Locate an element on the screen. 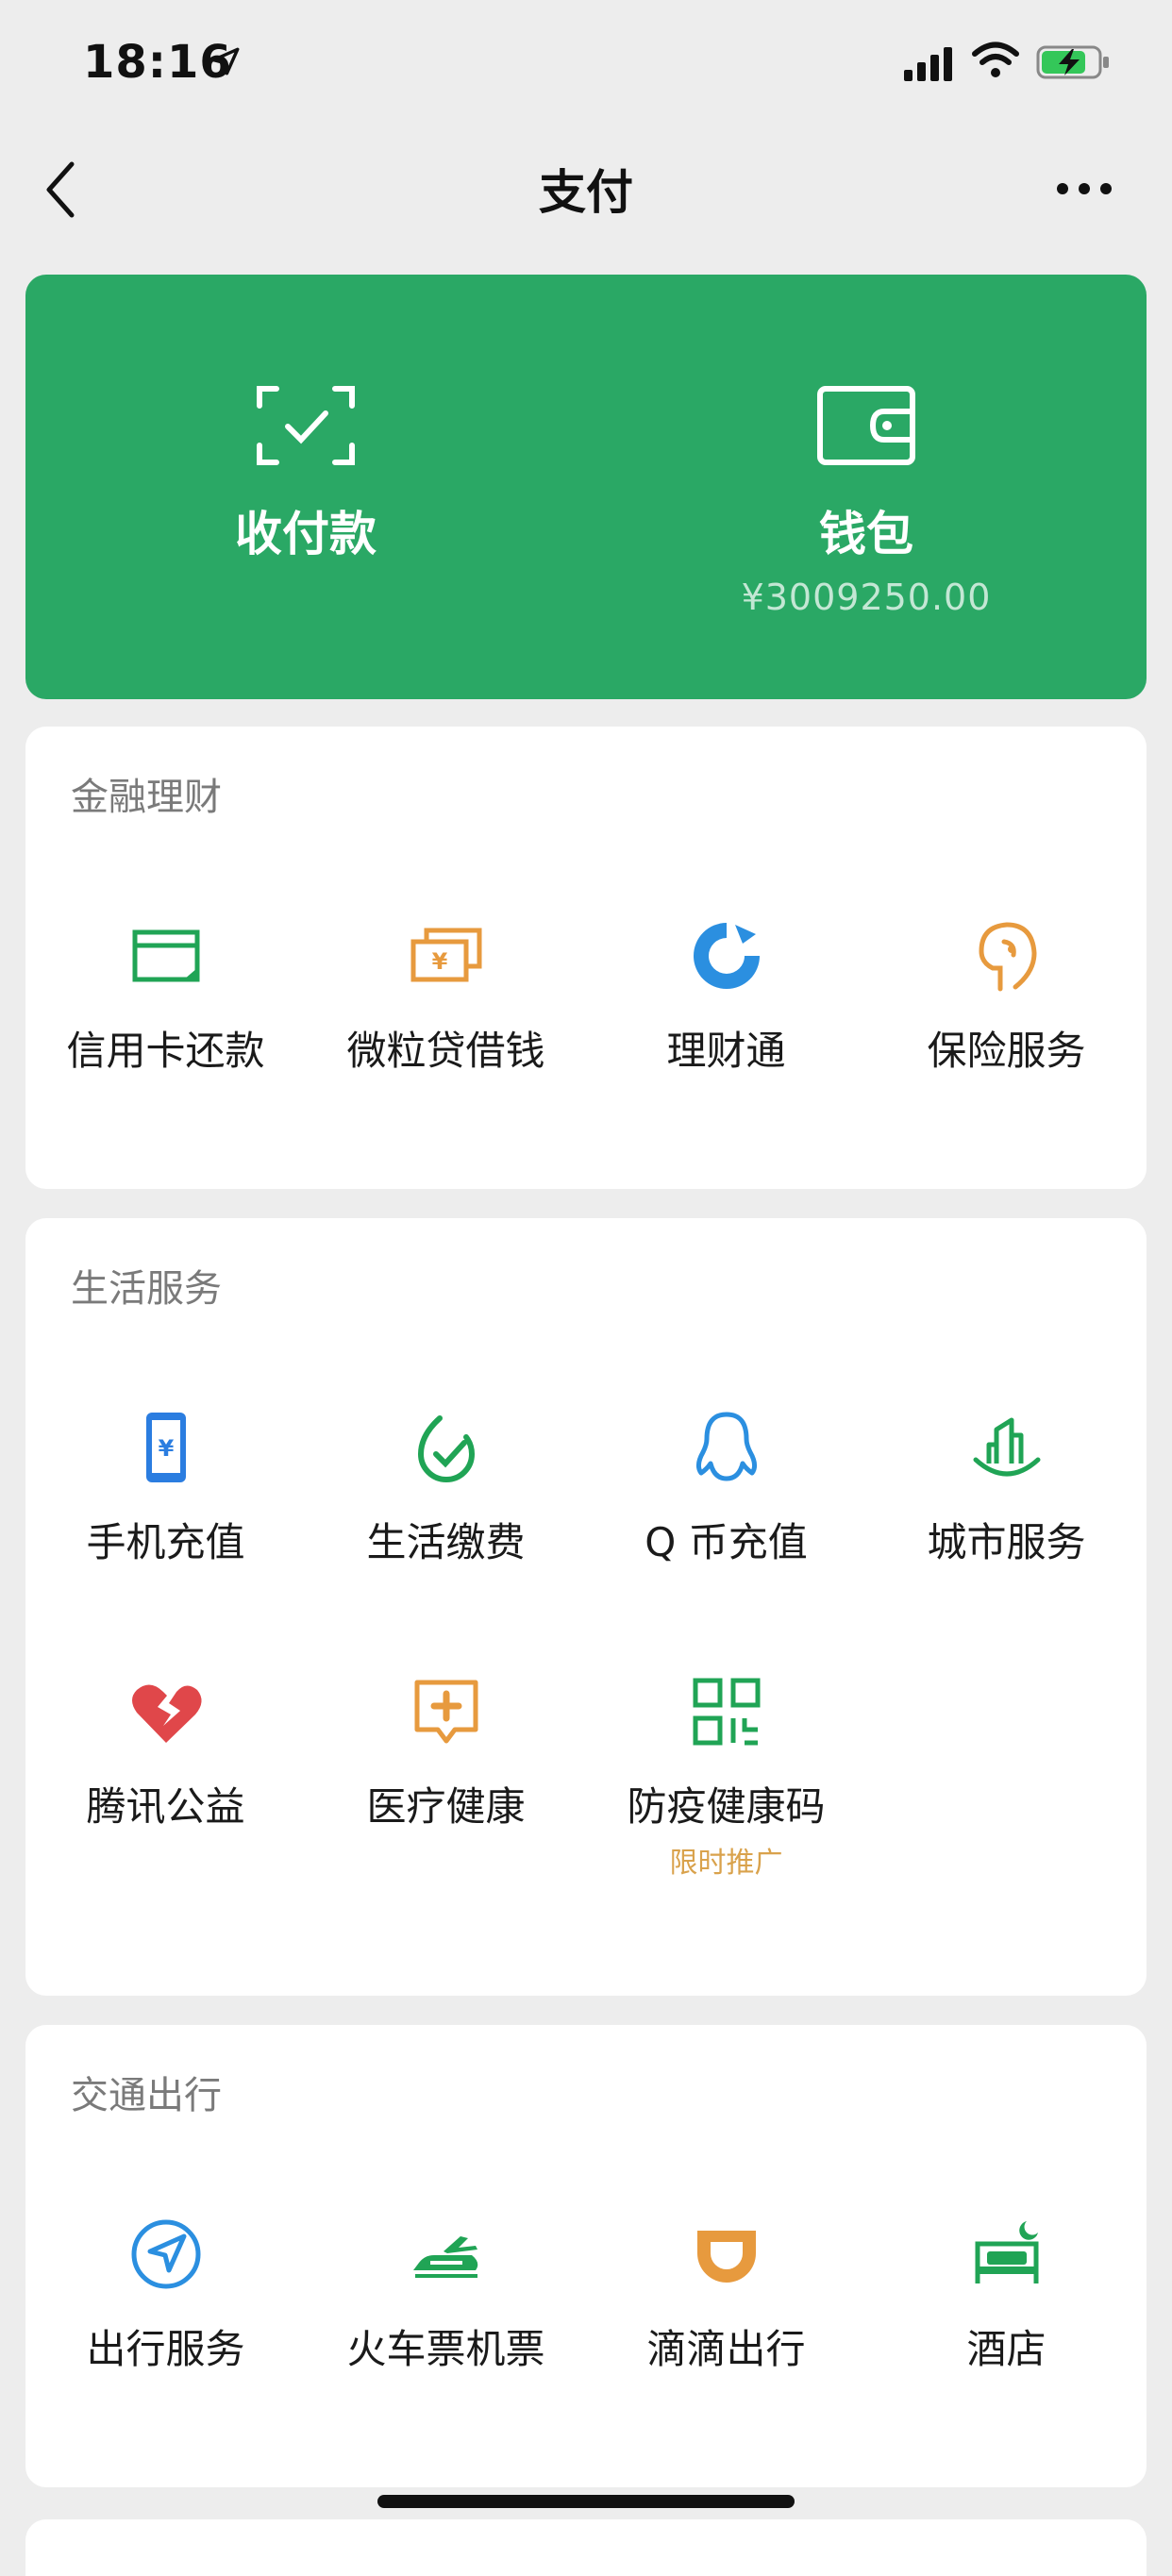  grid-item-label: 腾讯公益 is located at coordinates (165, 1806).